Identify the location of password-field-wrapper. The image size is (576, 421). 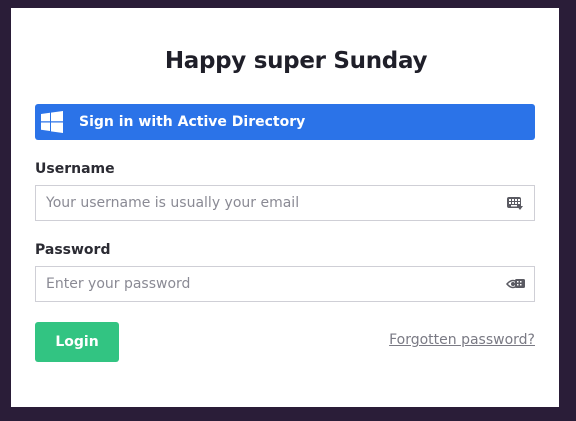
(285, 284).